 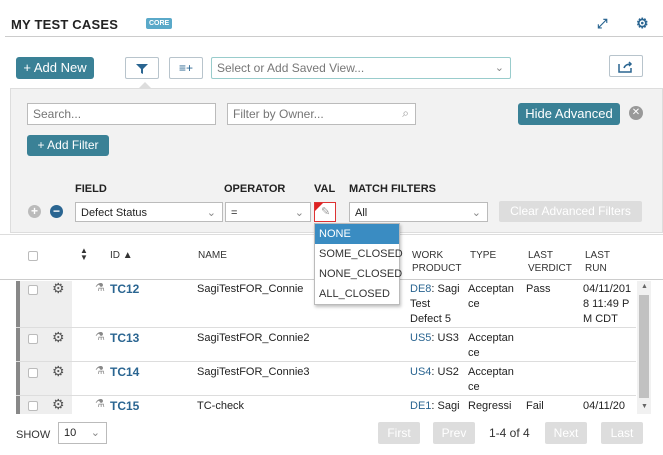 I want to click on header-divider, so click(x=334, y=36).